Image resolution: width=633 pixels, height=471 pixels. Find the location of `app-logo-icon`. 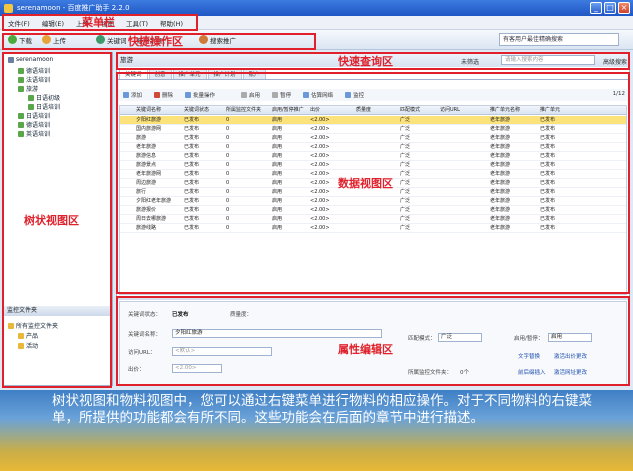

app-logo-icon is located at coordinates (8, 8).